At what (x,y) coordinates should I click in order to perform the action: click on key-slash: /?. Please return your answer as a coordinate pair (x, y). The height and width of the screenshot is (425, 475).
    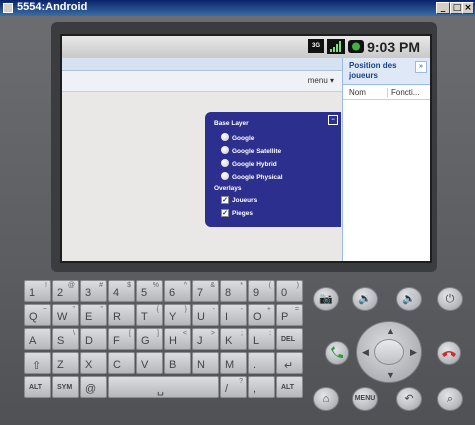
    Looking at the image, I should click on (233, 387).